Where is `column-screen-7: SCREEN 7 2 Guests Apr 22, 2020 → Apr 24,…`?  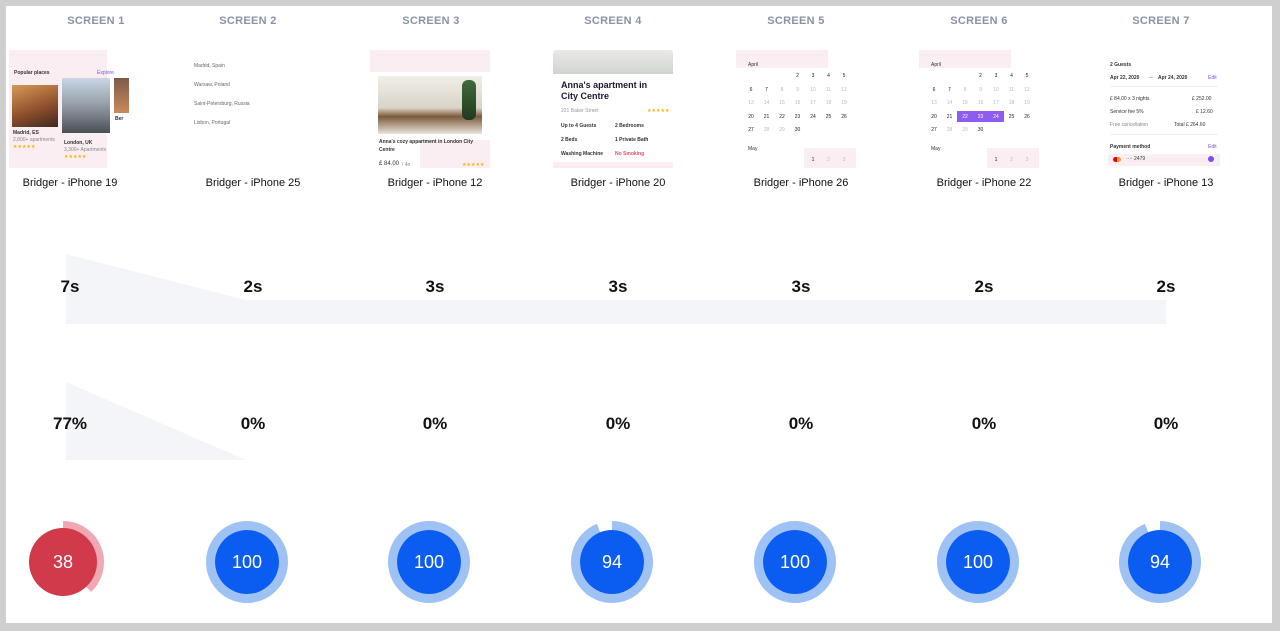
column-screen-7: SCREEN 7 2 Guests Apr 22, 2020 → Apr 24,… is located at coordinates (1166, 314).